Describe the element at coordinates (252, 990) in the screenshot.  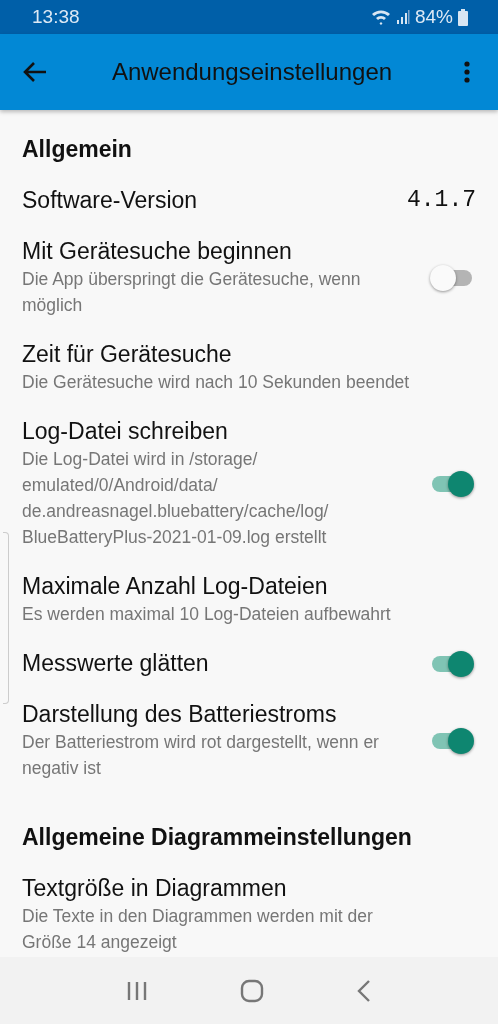
I see `home-icon` at that location.